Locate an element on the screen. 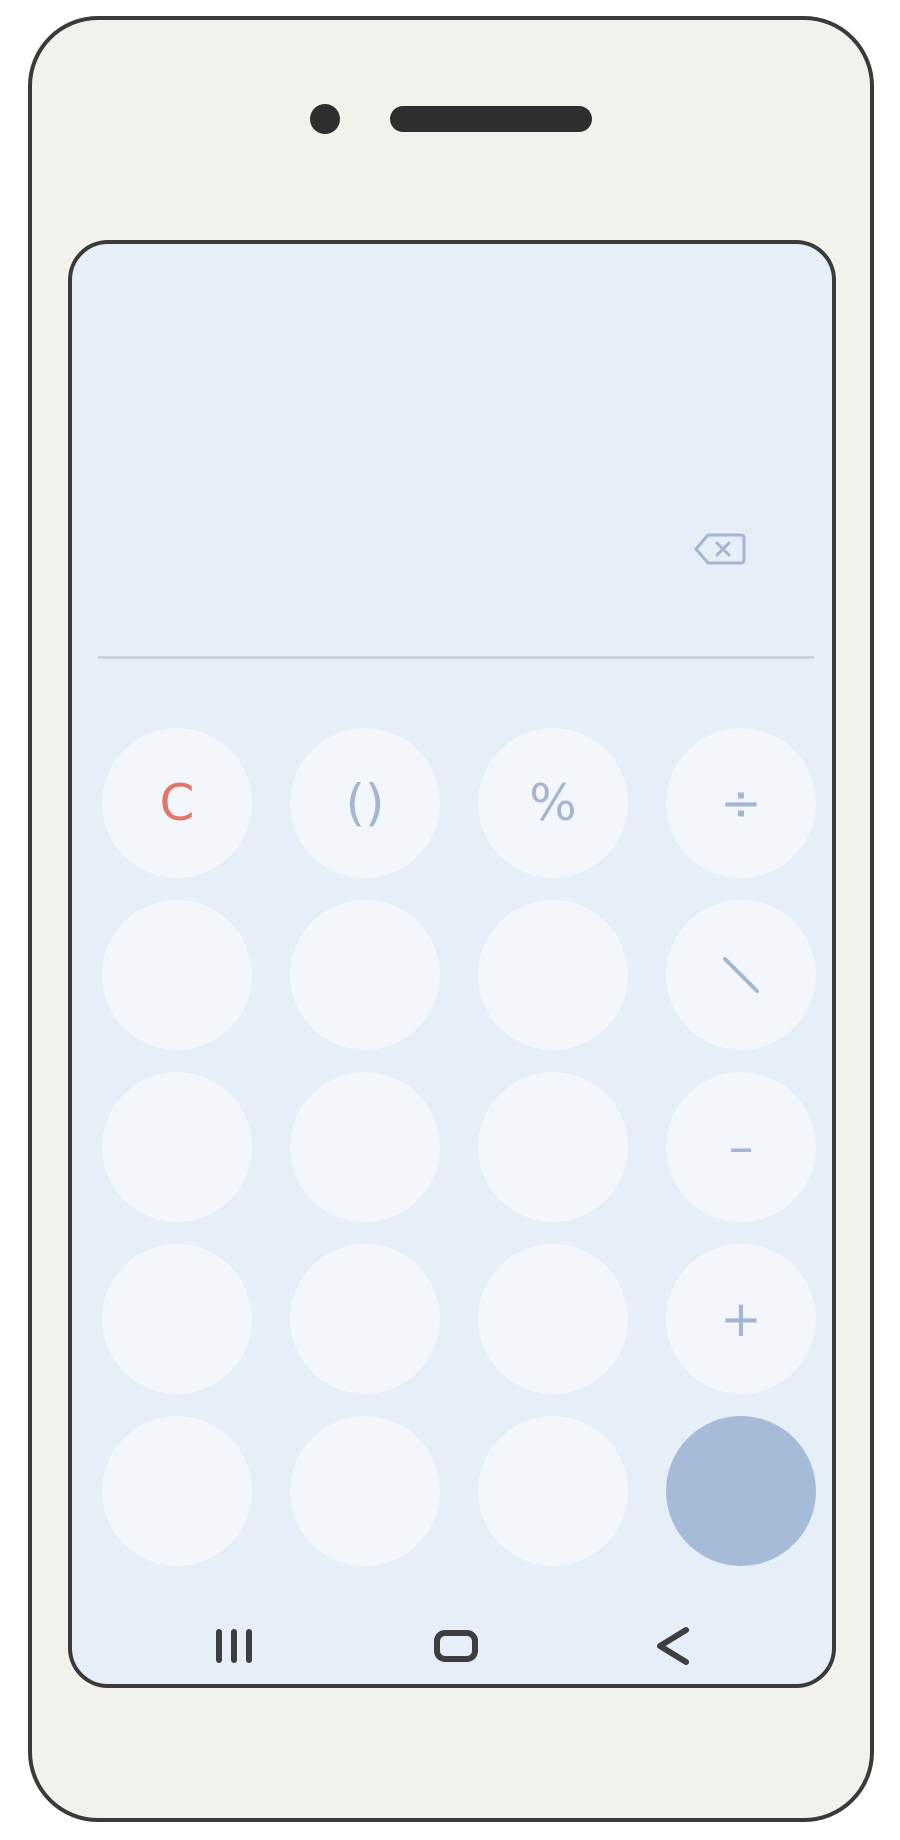 This screenshot has height=1840, width=900. front-camera is located at coordinates (325, 119).